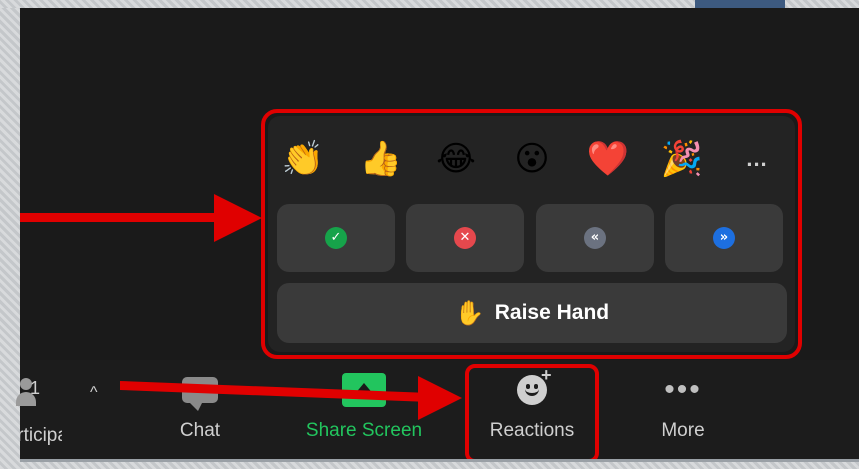 The width and height of the screenshot is (859, 469). I want to click on raised-hand-icon: ✋, so click(469, 313).